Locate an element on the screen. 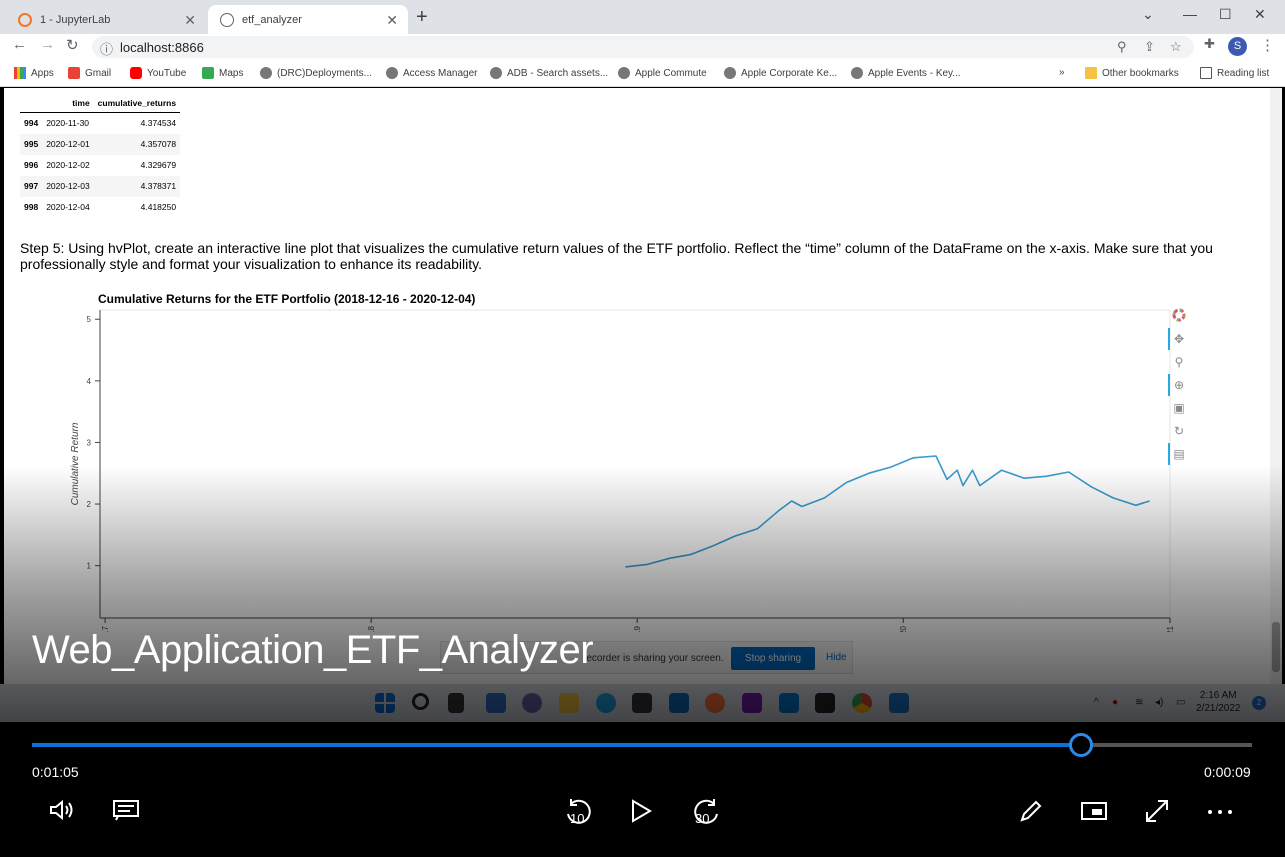 The width and height of the screenshot is (1285, 857). task-view-icon is located at coordinates (456, 703).